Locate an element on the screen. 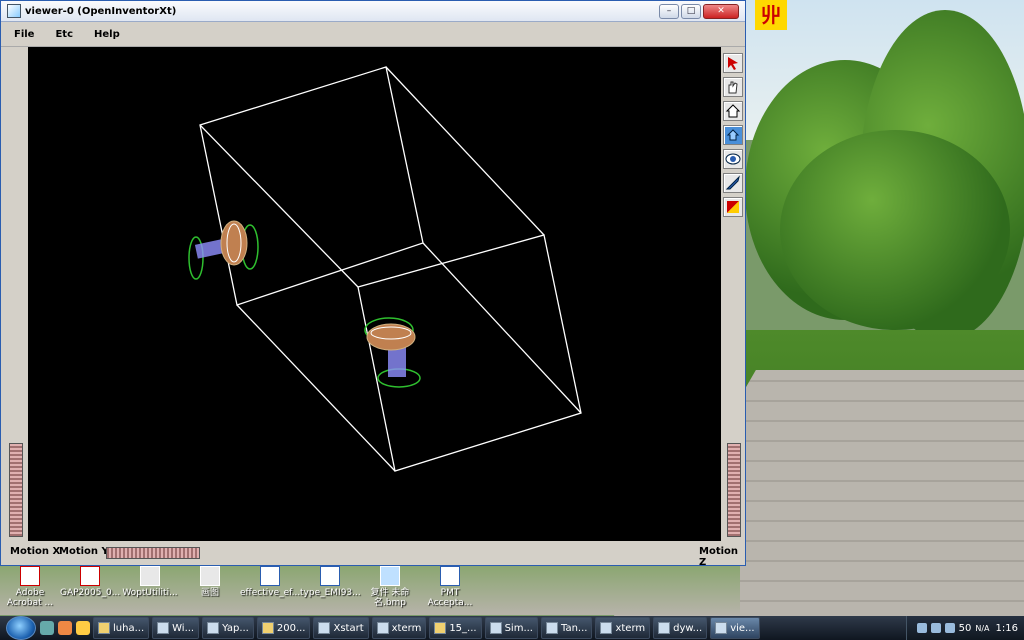 This screenshot has height=640, width=1024. tray-security-icon is located at coordinates (949, 628).